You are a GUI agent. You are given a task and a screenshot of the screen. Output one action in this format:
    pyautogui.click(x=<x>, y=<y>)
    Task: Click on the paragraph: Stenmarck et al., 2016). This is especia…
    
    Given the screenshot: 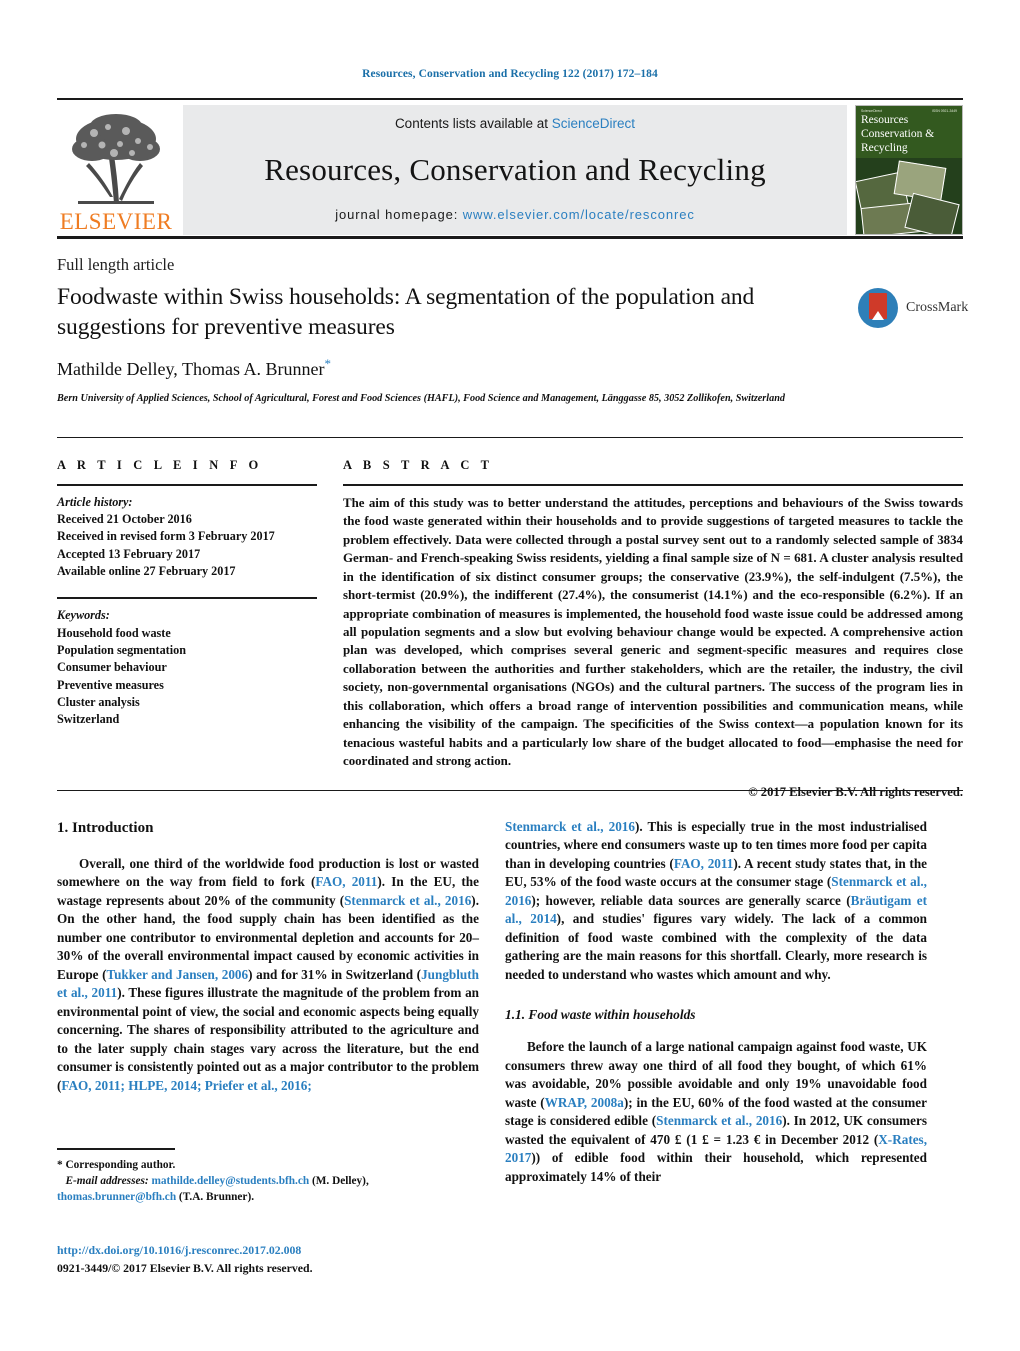 What is the action you would take?
    pyautogui.click(x=716, y=901)
    